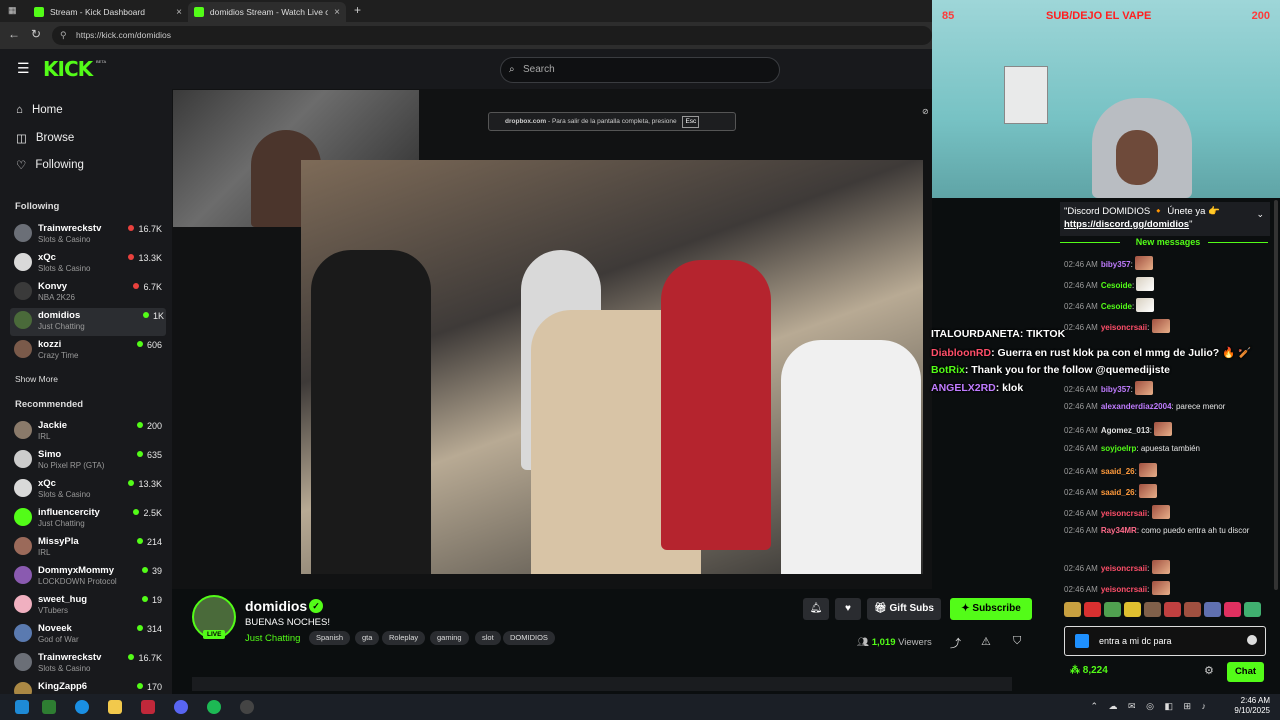  What do you see at coordinates (1209, 670) in the screenshot?
I see `gear-icon: ⚙` at bounding box center [1209, 670].